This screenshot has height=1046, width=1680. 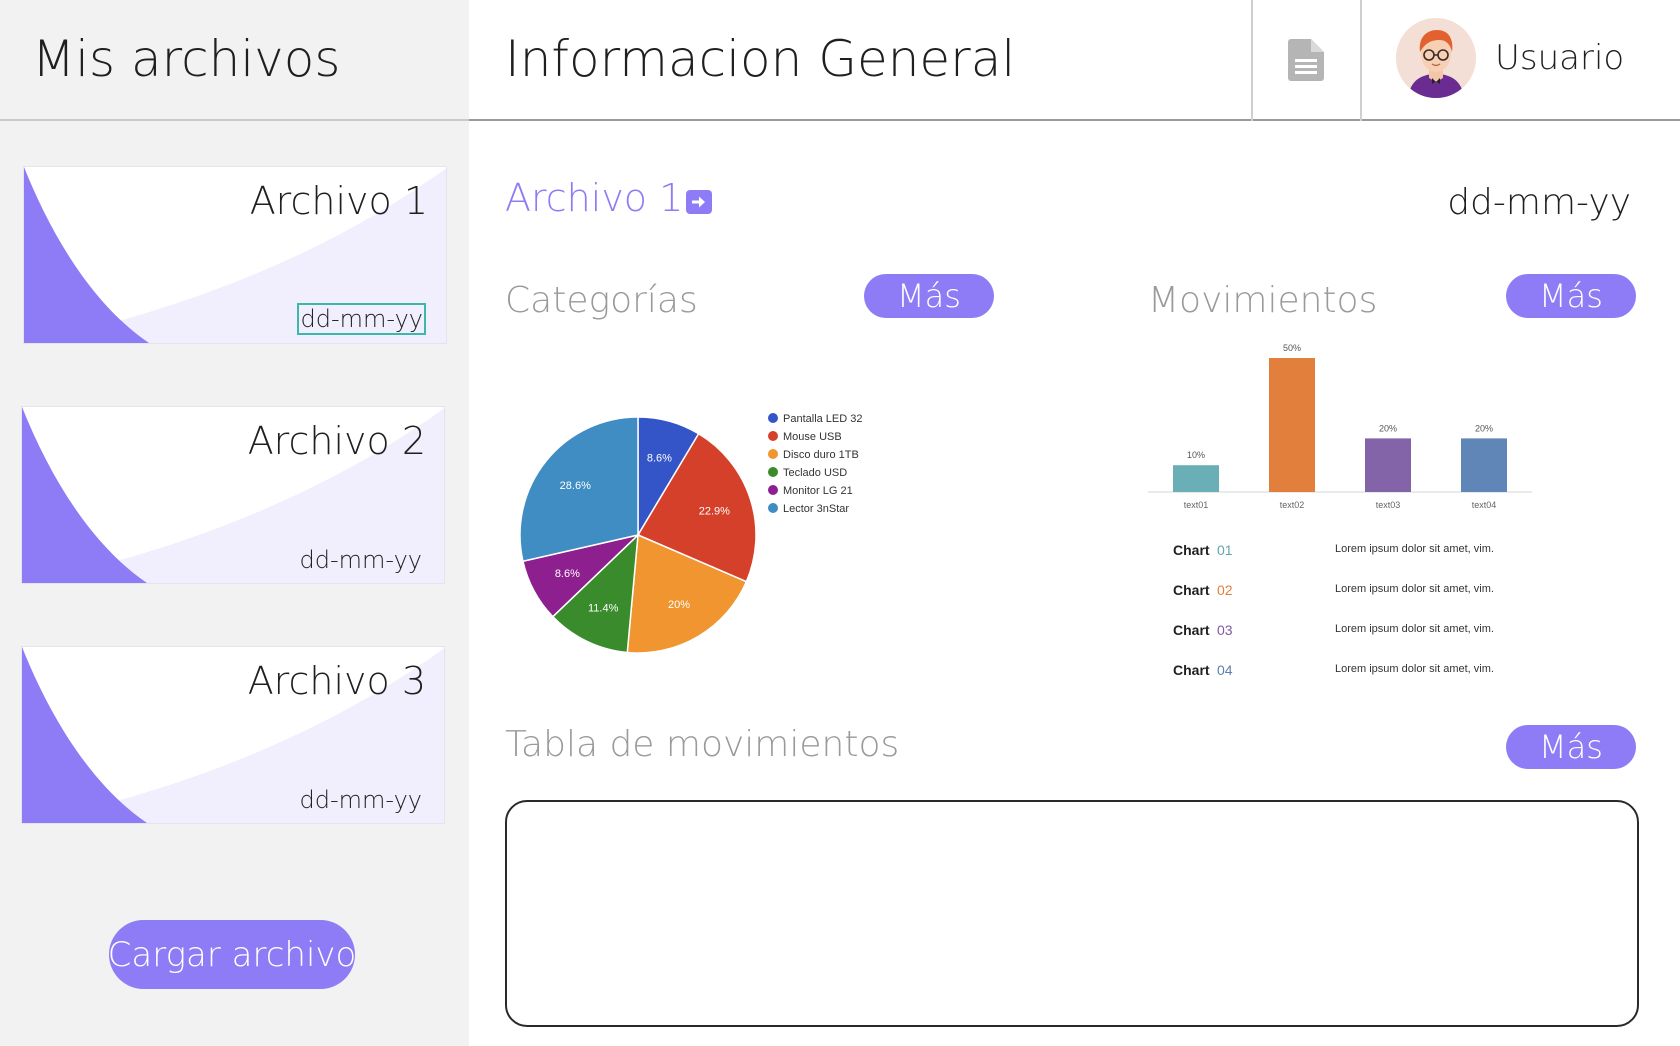 What do you see at coordinates (594, 198) in the screenshot?
I see `selected-file-title: Archivo 1` at bounding box center [594, 198].